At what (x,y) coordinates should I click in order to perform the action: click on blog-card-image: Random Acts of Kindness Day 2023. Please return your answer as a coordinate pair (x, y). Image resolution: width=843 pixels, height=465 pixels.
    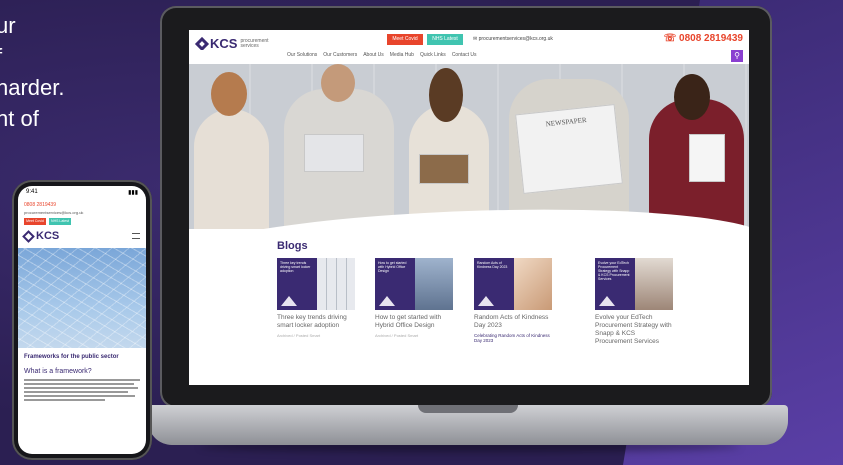
    Looking at the image, I should click on (513, 284).